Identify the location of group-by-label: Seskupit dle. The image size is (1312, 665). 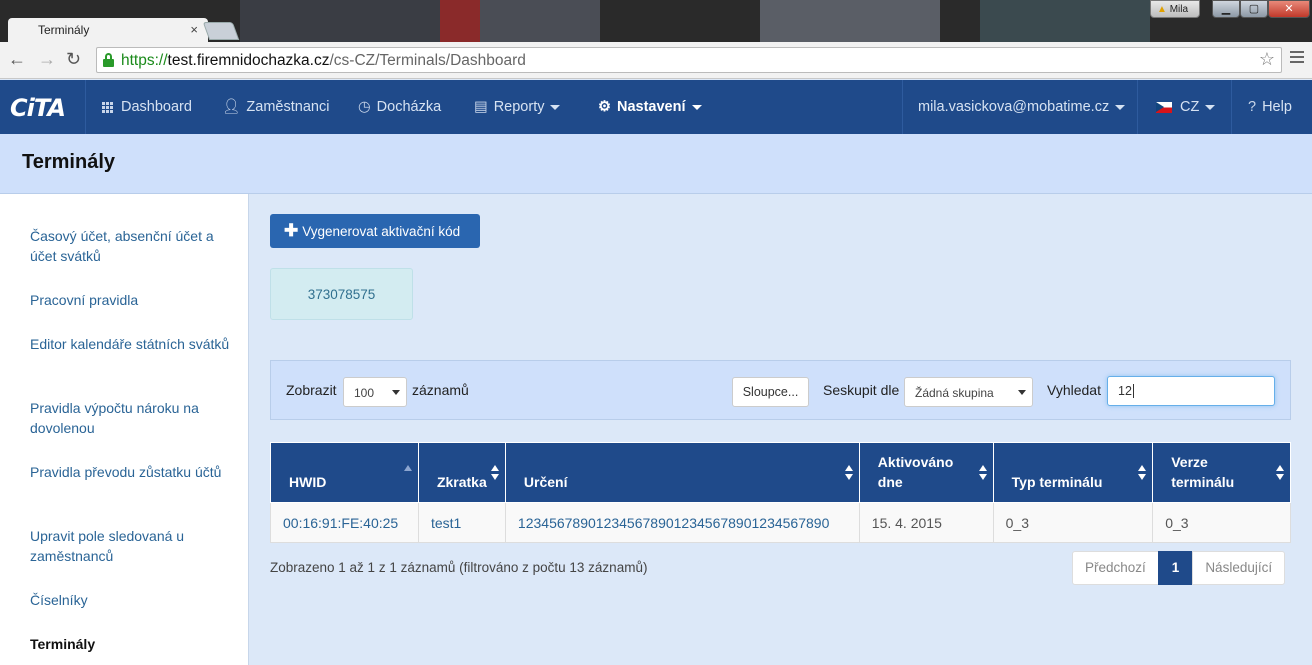
(861, 390).